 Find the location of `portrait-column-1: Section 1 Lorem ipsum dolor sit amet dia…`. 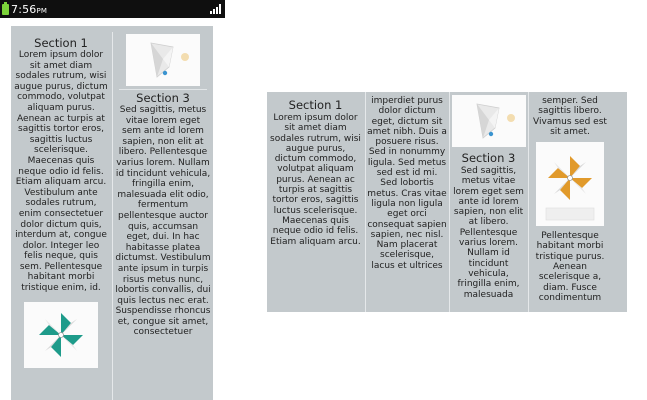

portrait-column-1: Section 1 Lorem ipsum dolor sit amet dia… is located at coordinates (61, 213).